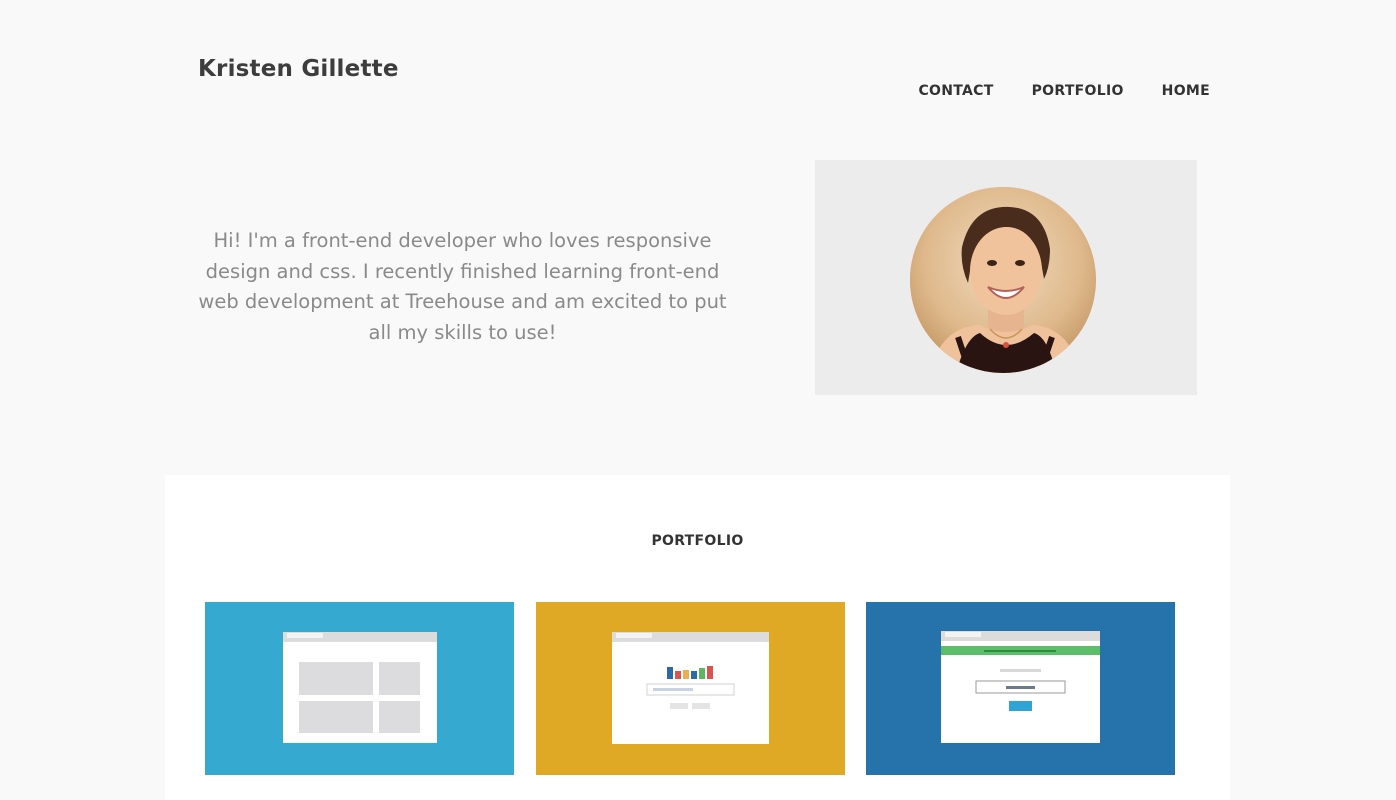 This screenshot has height=800, width=1396. I want to click on layout-grid-screenshot-icon, so click(360, 687).